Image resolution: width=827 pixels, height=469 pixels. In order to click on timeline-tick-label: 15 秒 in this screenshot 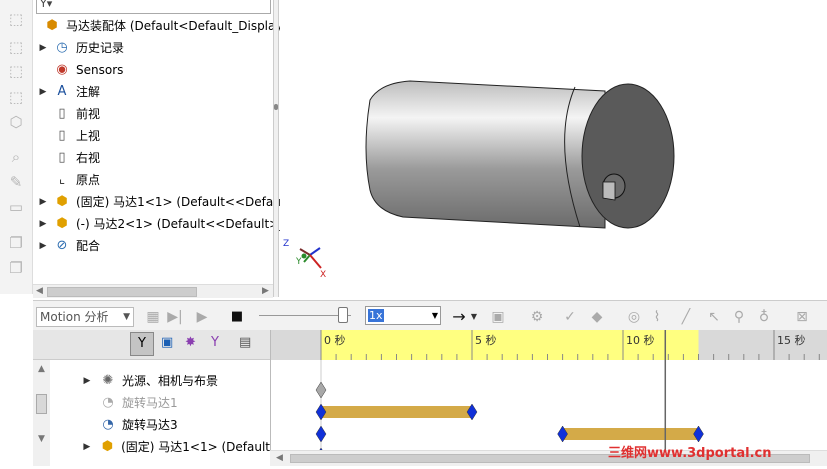, I will do `click(791, 340)`.